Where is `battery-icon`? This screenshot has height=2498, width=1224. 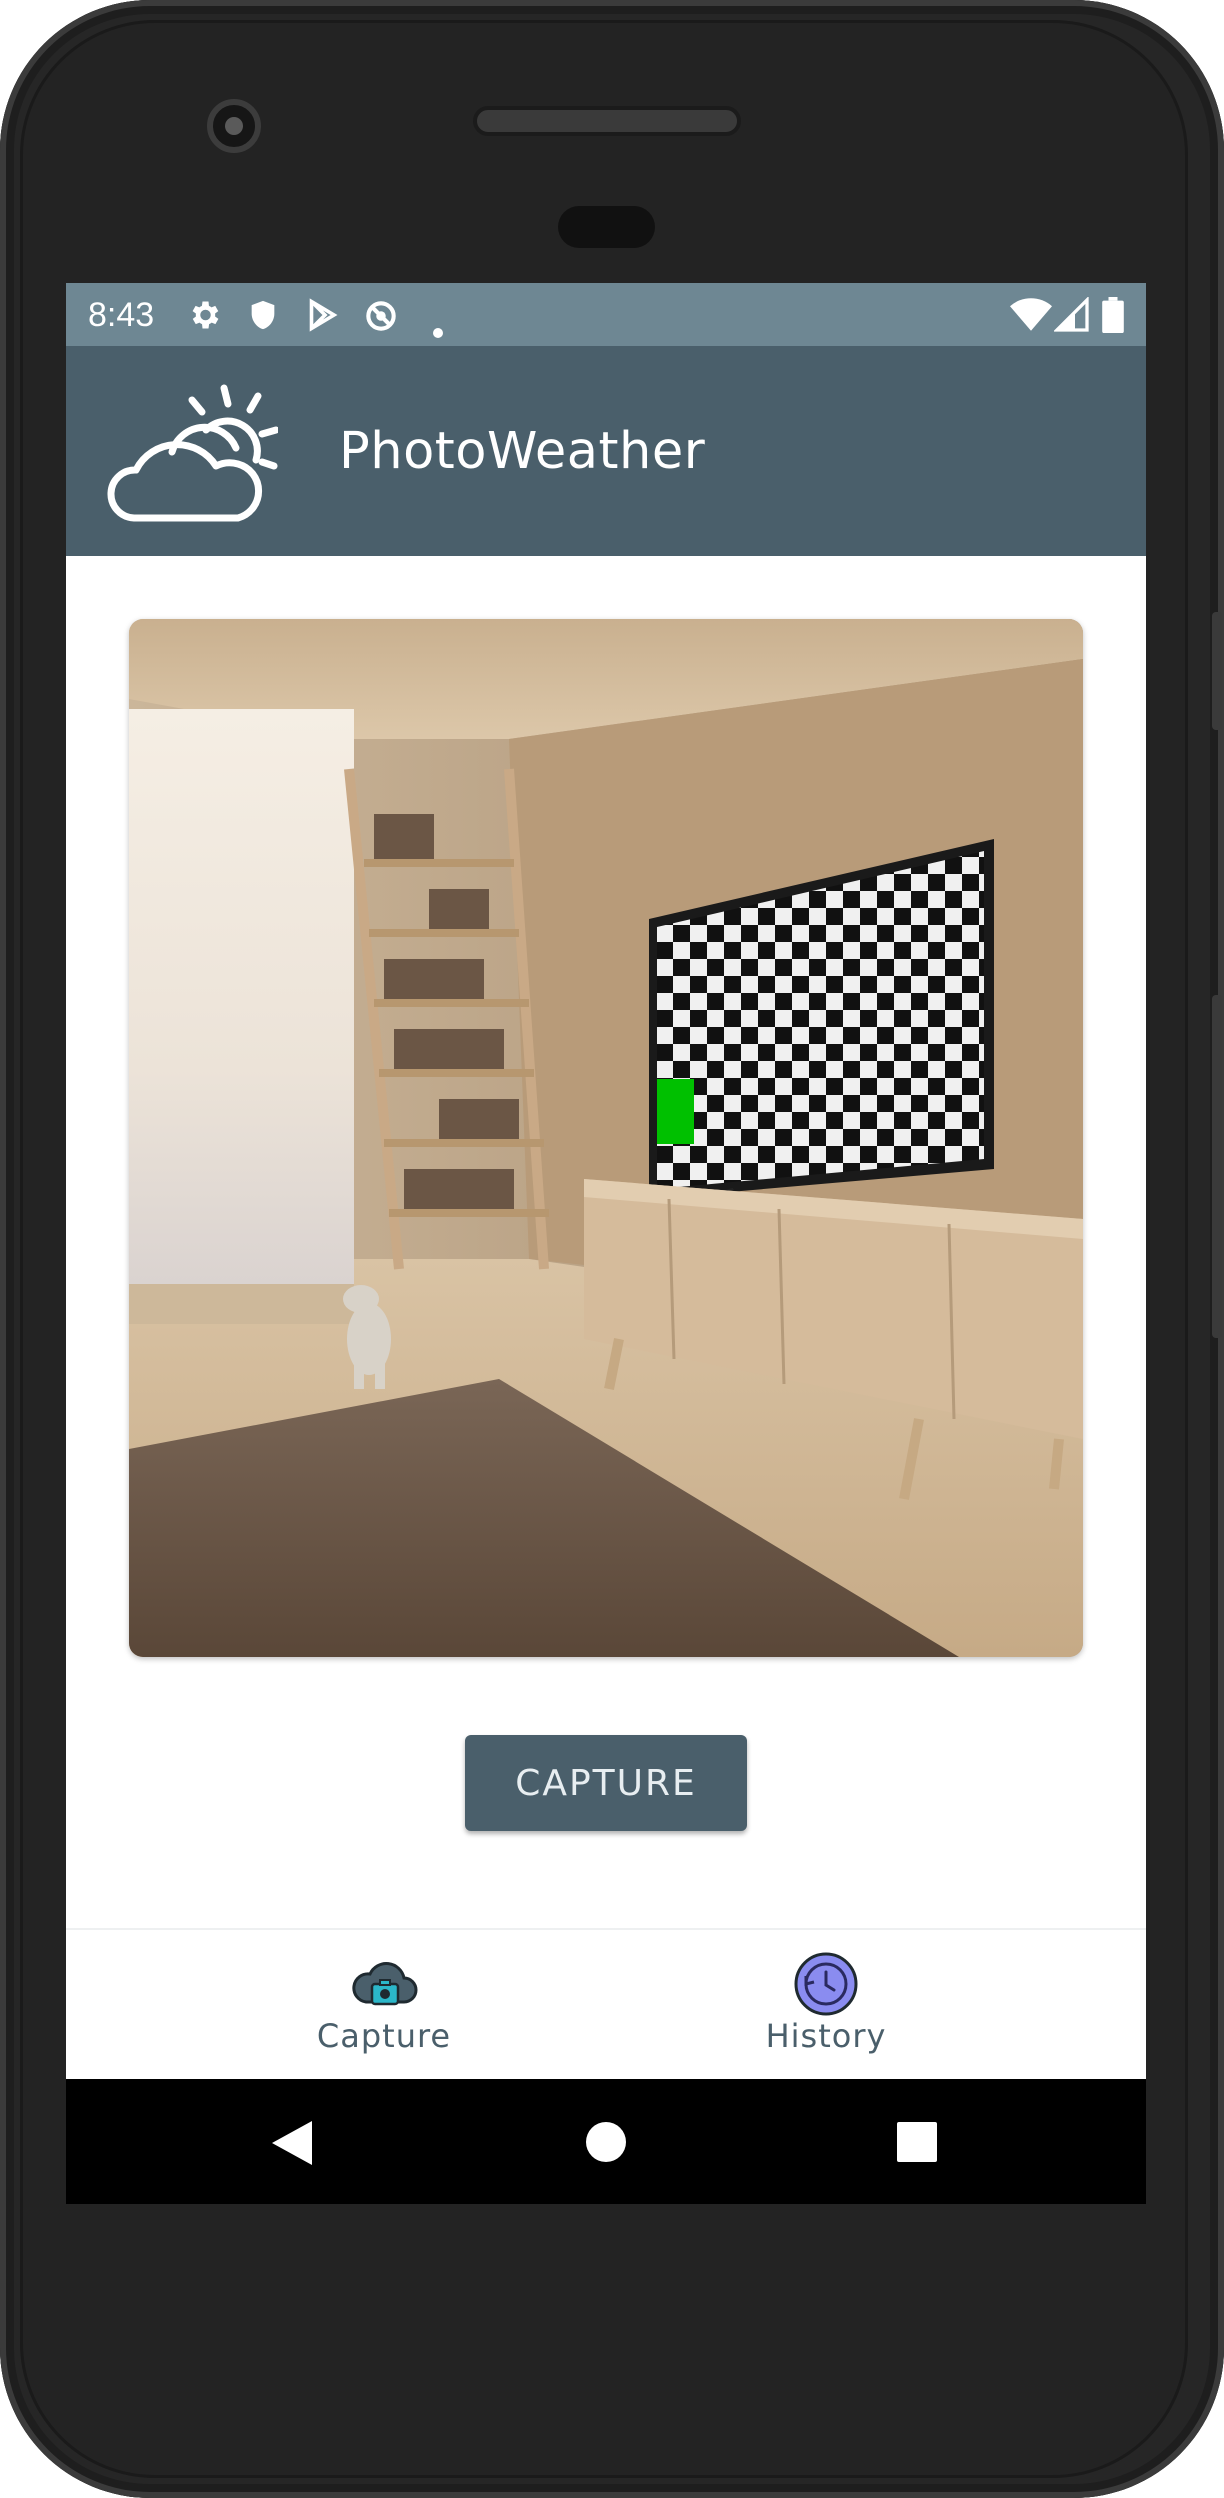
battery-icon is located at coordinates (1113, 319).